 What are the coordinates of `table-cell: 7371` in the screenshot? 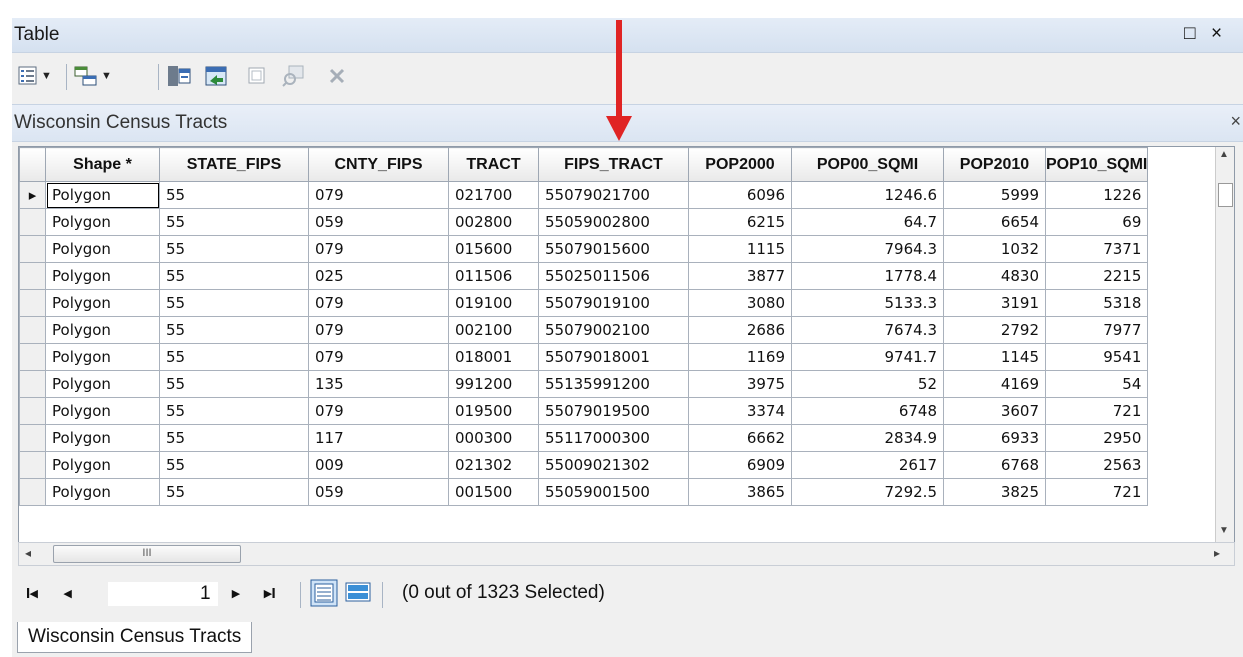 It's located at (1096, 249).